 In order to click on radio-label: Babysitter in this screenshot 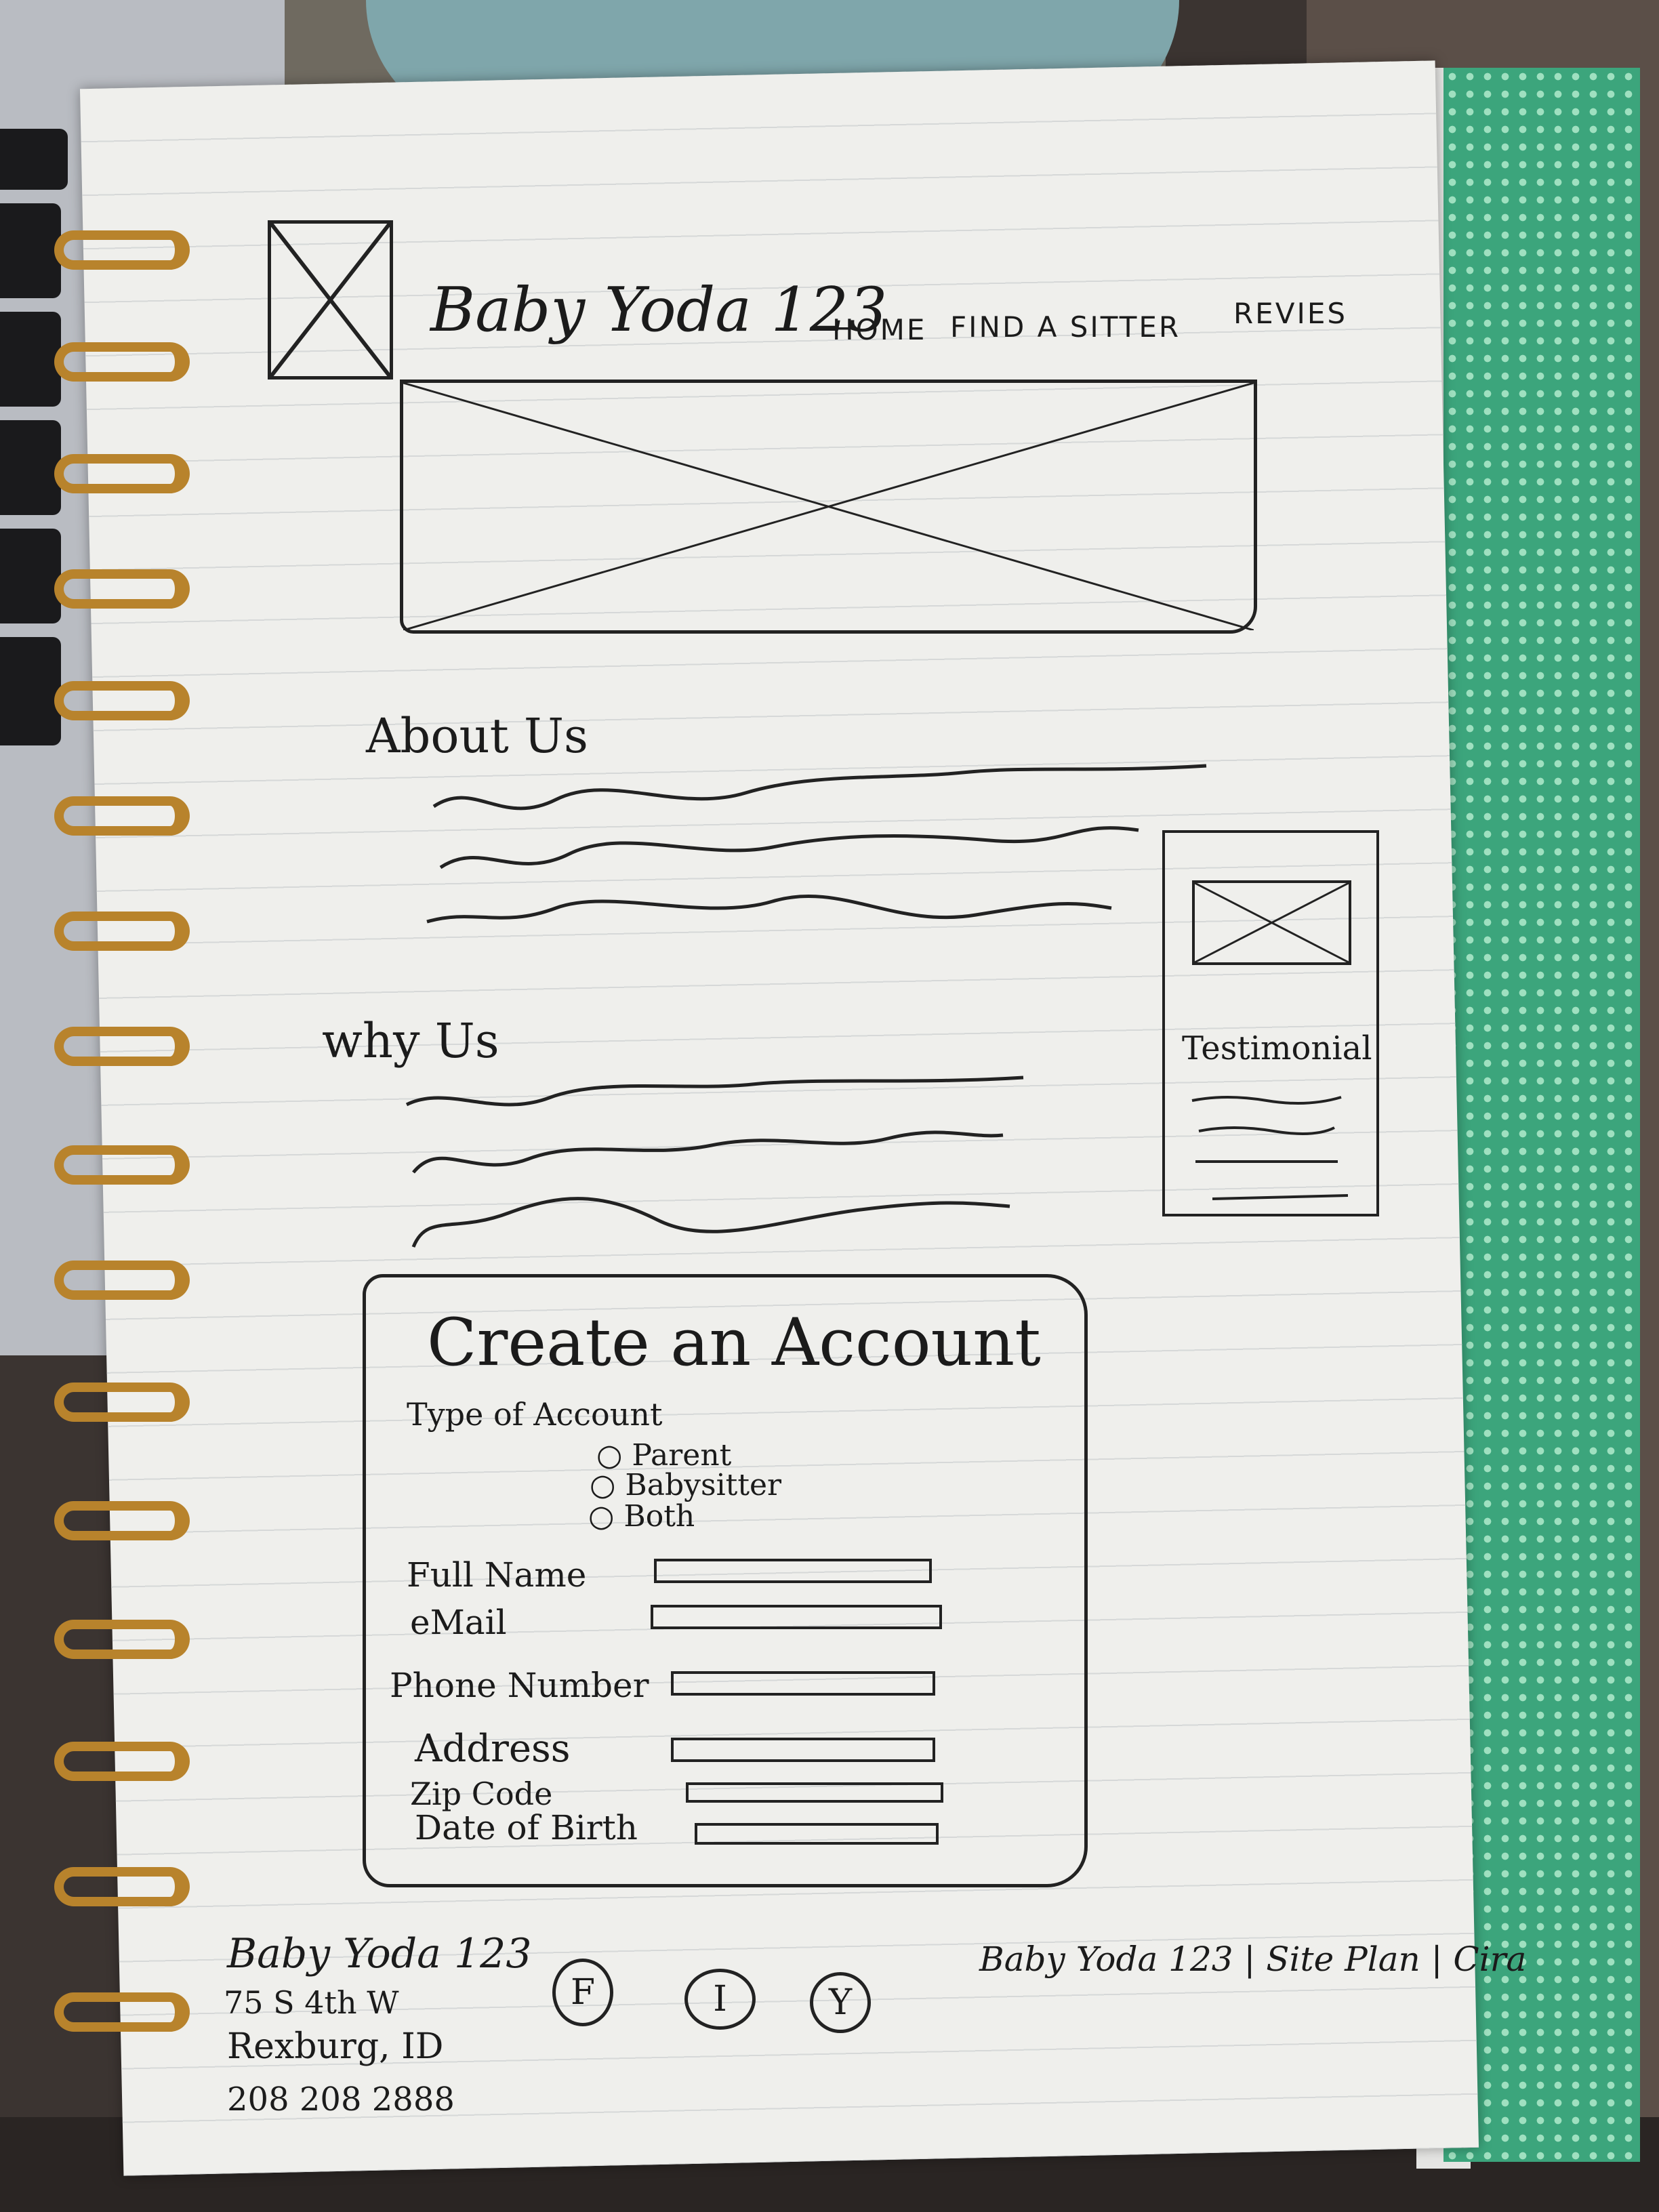, I will do `click(704, 1485)`.